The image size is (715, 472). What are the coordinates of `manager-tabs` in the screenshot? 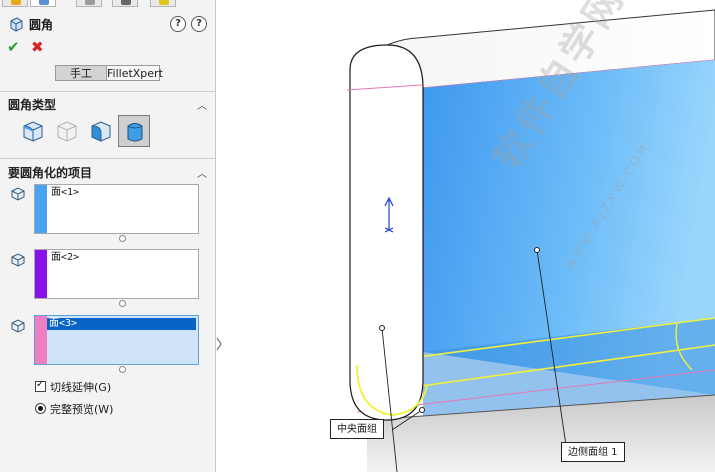 It's located at (108, 3).